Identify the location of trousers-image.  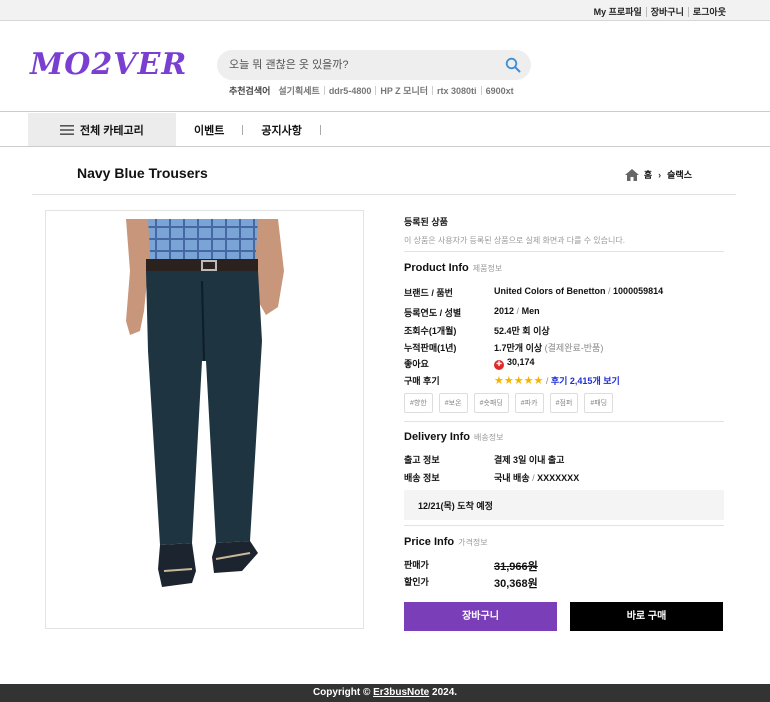
(205, 403).